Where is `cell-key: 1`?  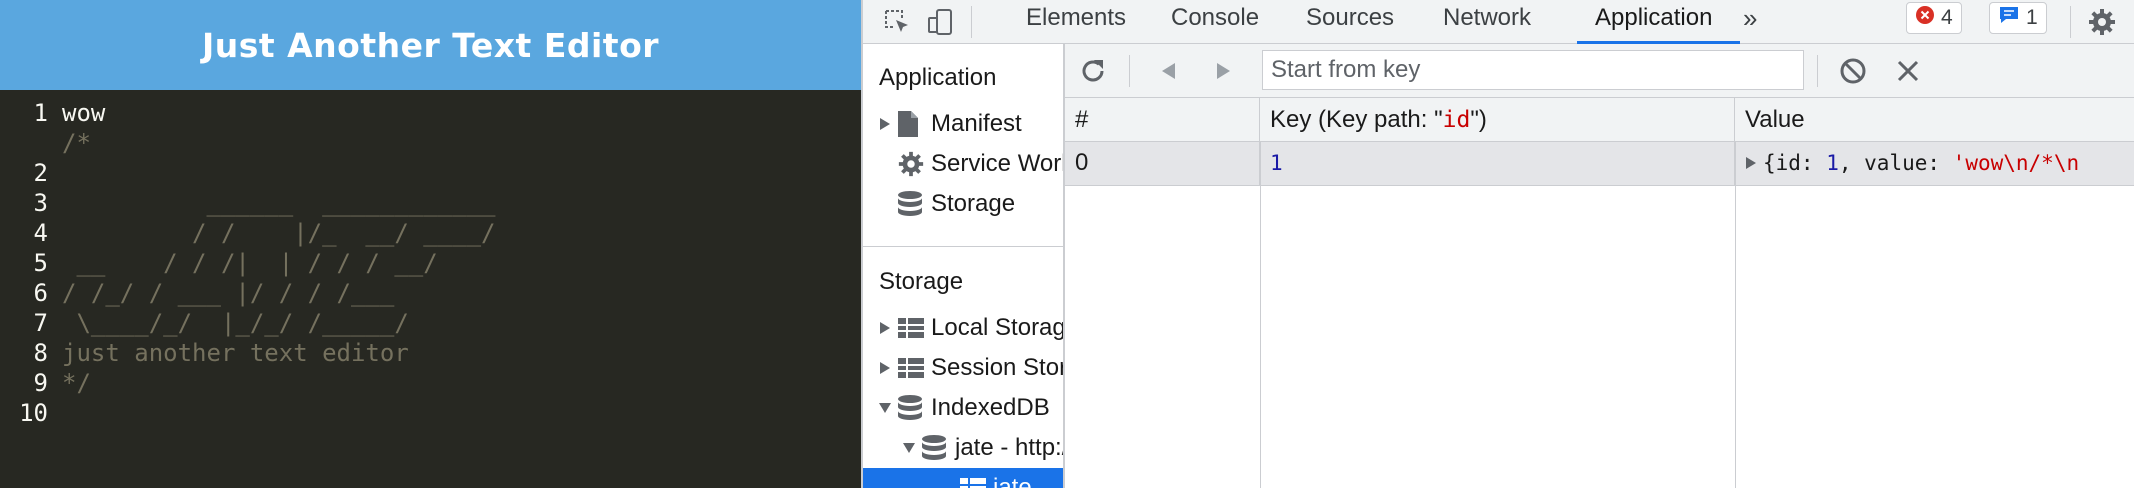
cell-key: 1 is located at coordinates (1497, 164).